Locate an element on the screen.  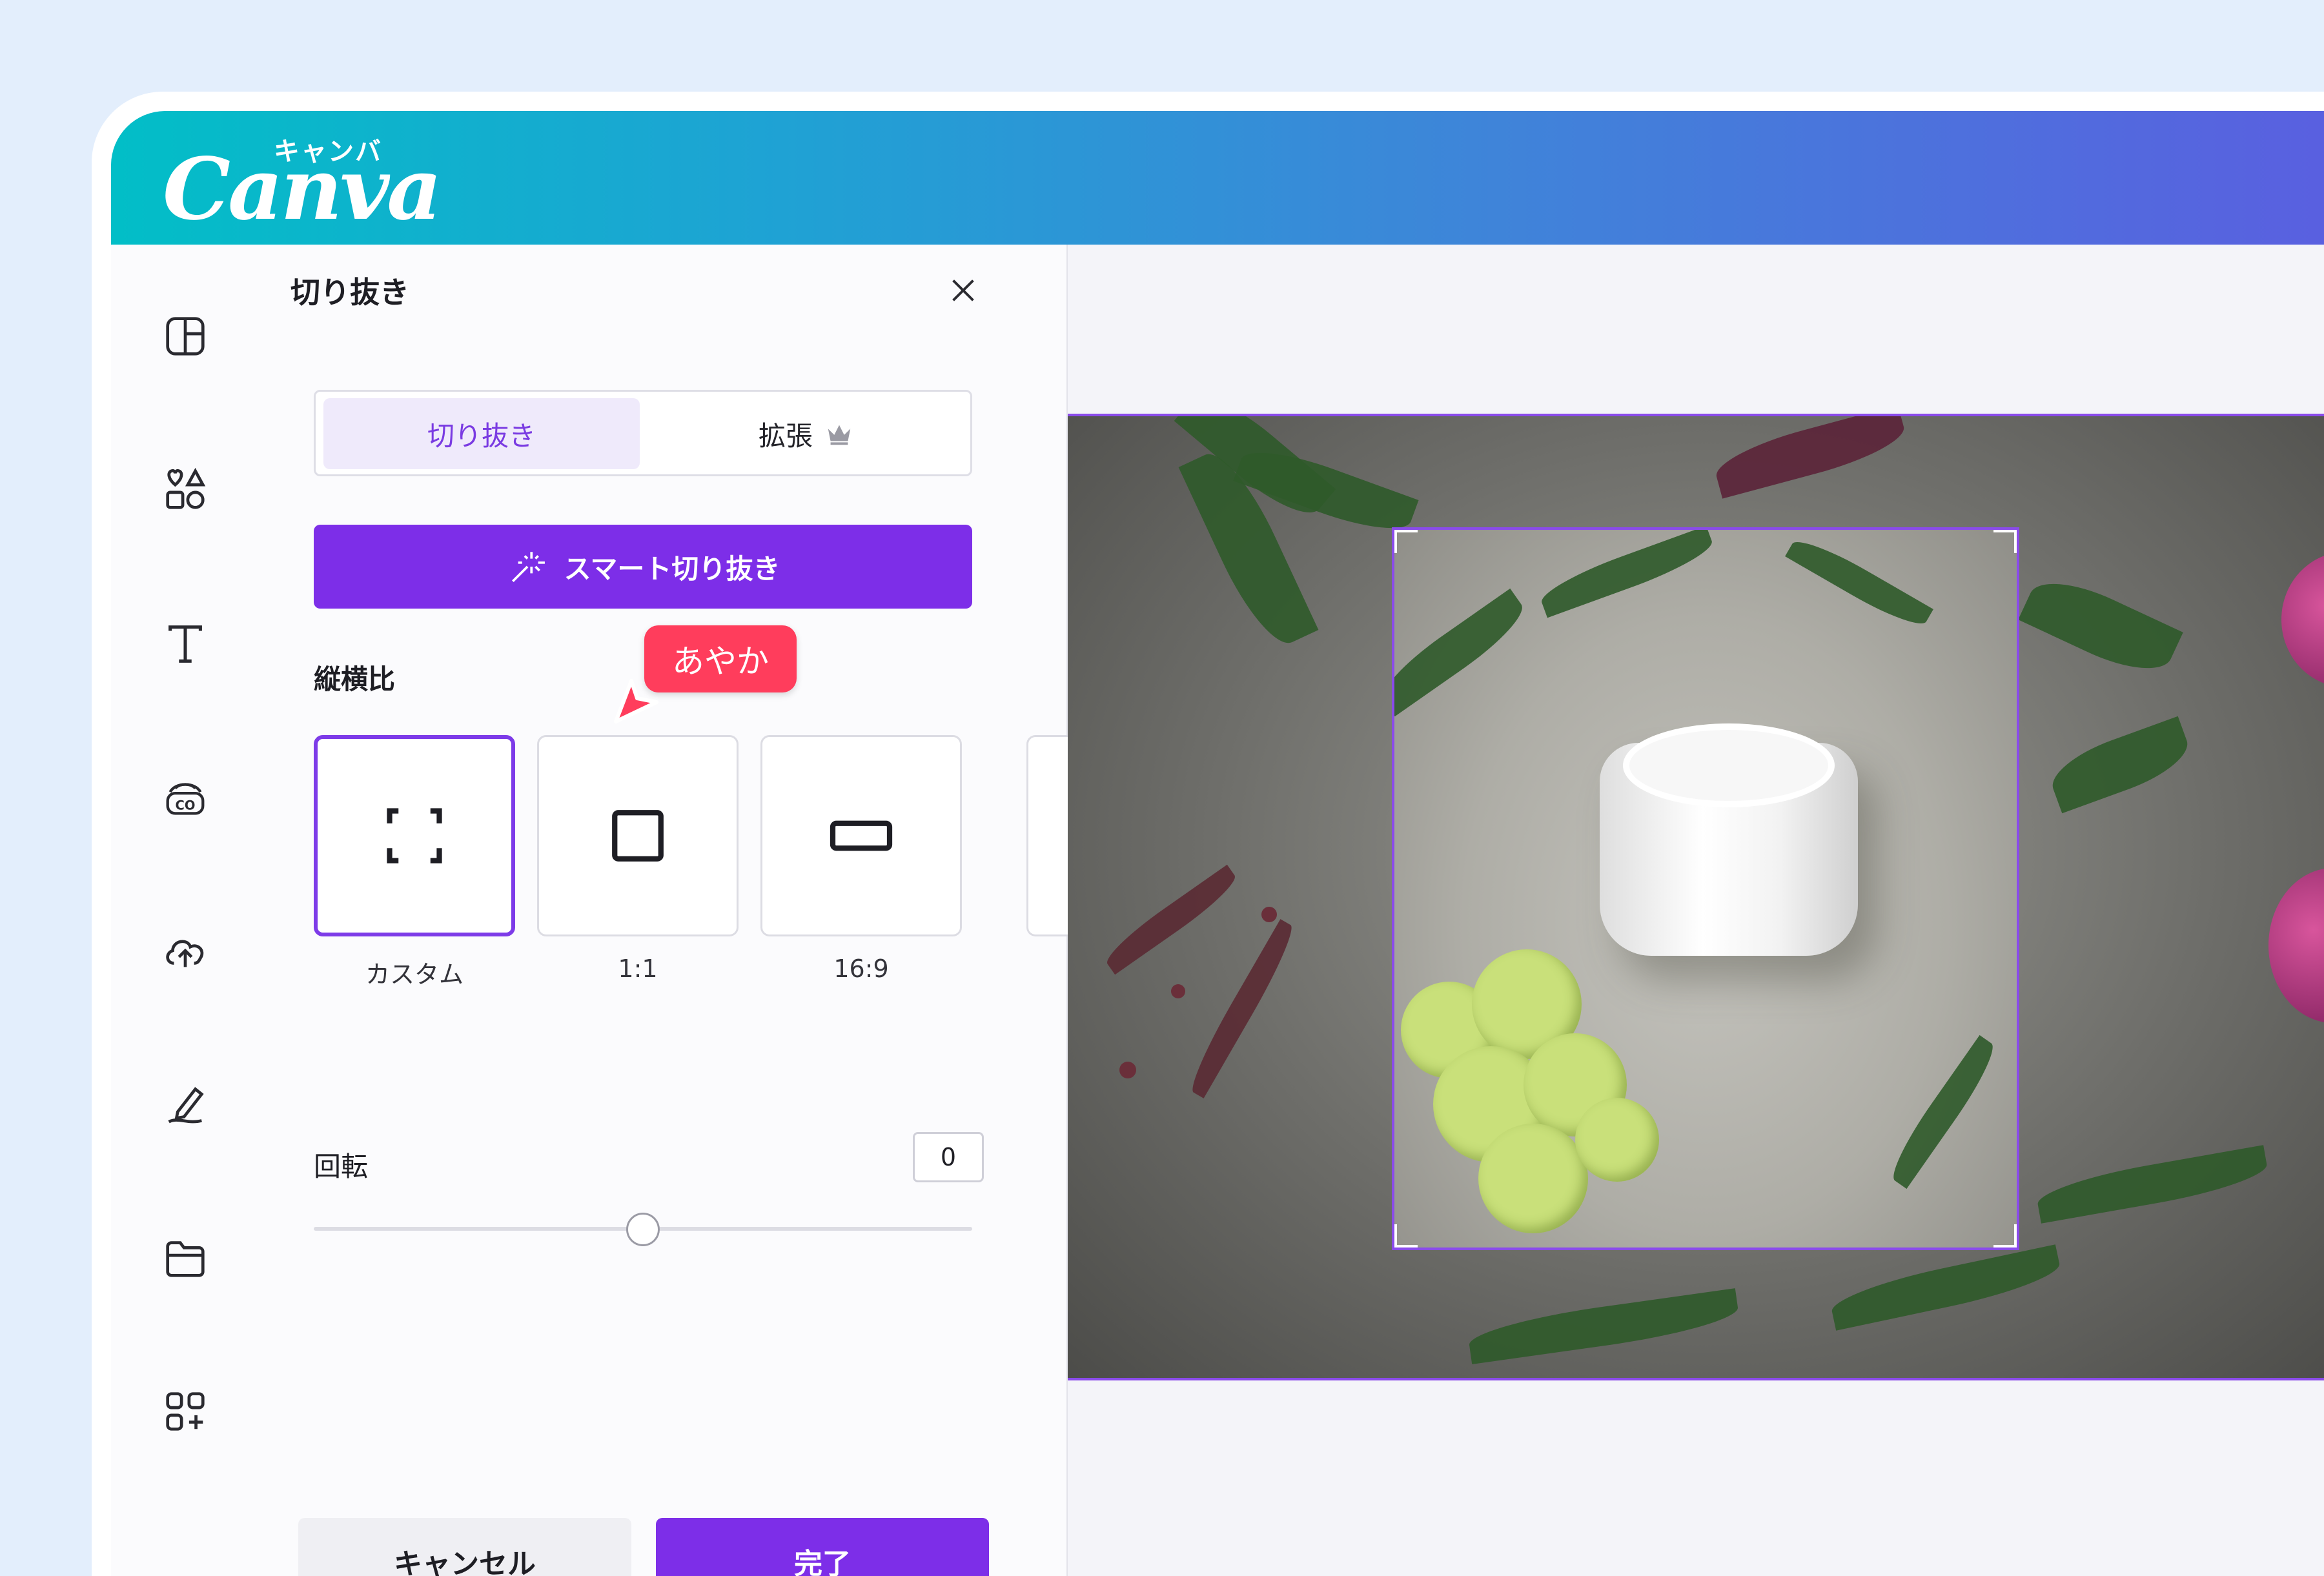
crop-handle-top-left is located at coordinates (1406, 541).